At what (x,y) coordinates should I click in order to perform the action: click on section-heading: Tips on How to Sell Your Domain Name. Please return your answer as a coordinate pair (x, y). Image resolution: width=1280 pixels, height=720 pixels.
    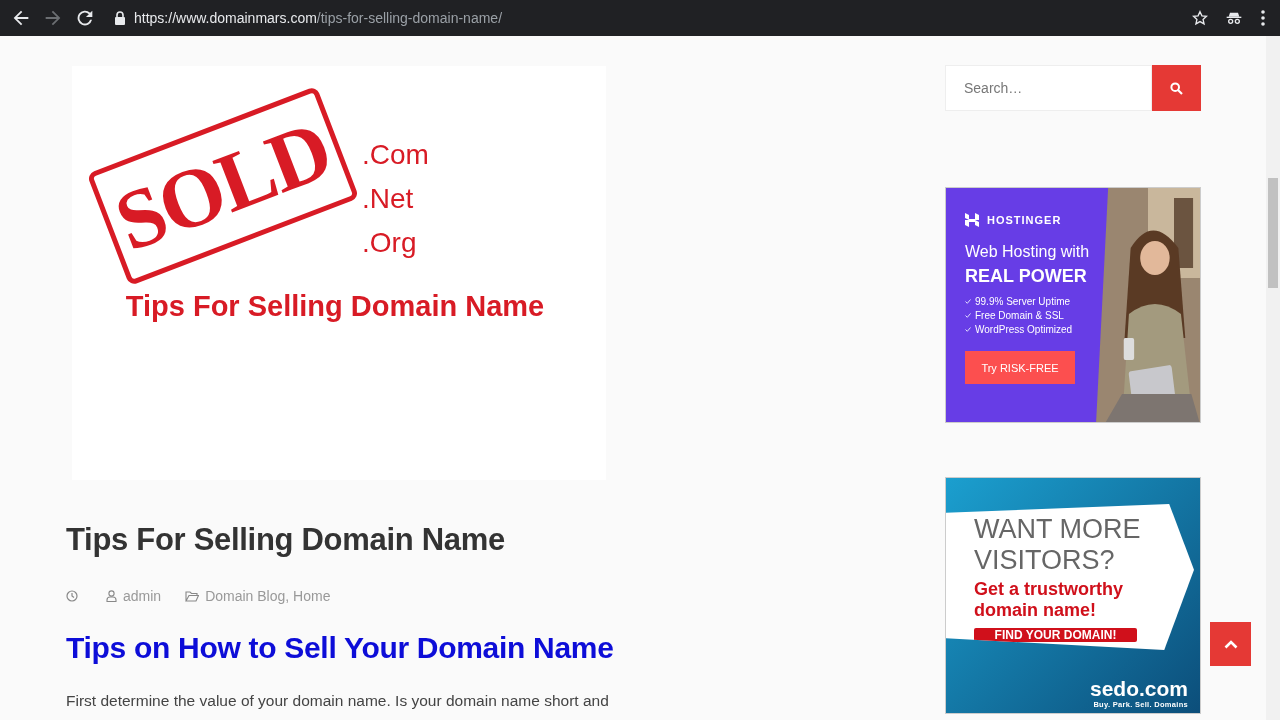
    Looking at the image, I should click on (340, 648).